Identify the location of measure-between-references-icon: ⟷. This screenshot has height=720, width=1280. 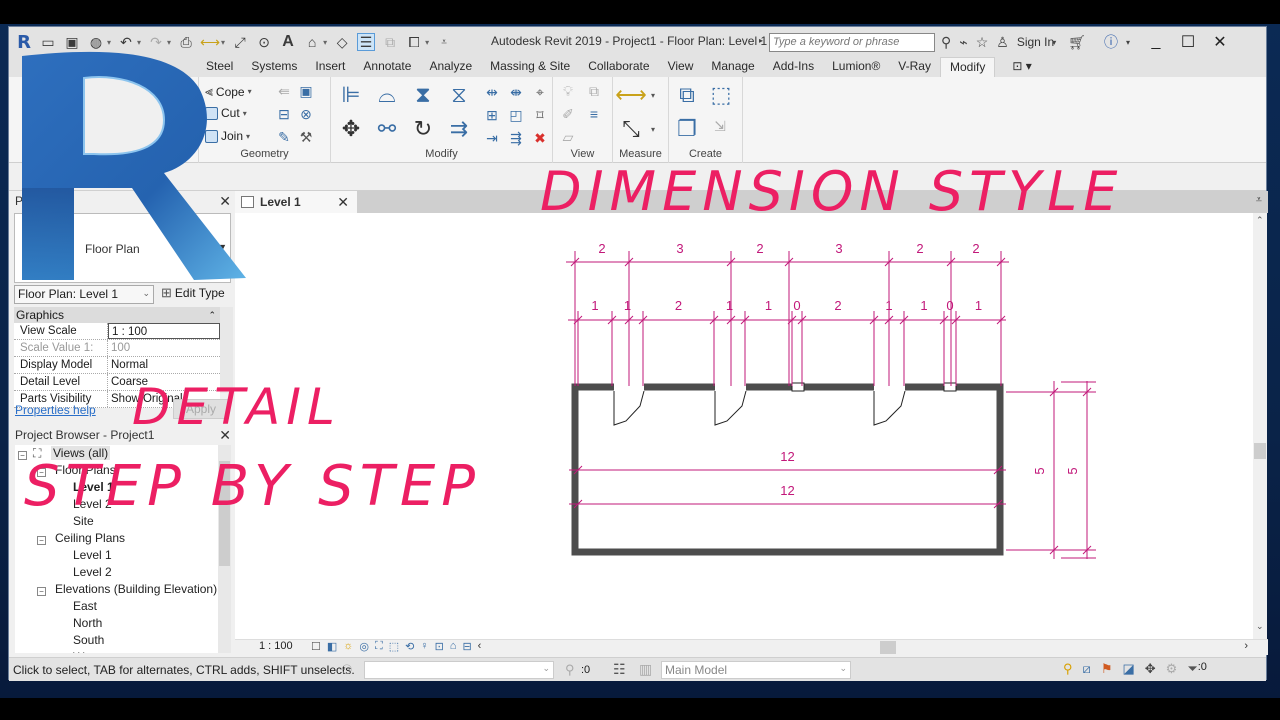
(631, 95).